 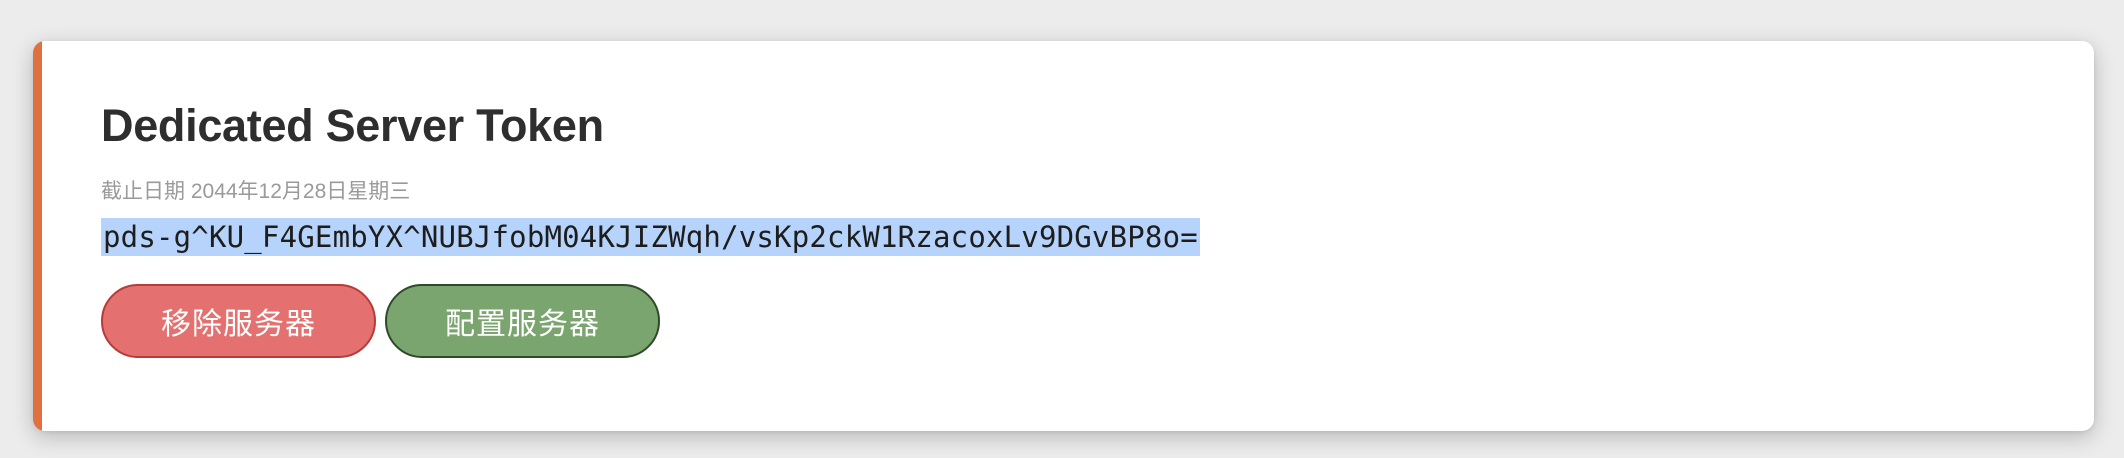 What do you see at coordinates (256, 191) in the screenshot?
I see `expiry-date: 截止日期 2044年12月28日星期三` at bounding box center [256, 191].